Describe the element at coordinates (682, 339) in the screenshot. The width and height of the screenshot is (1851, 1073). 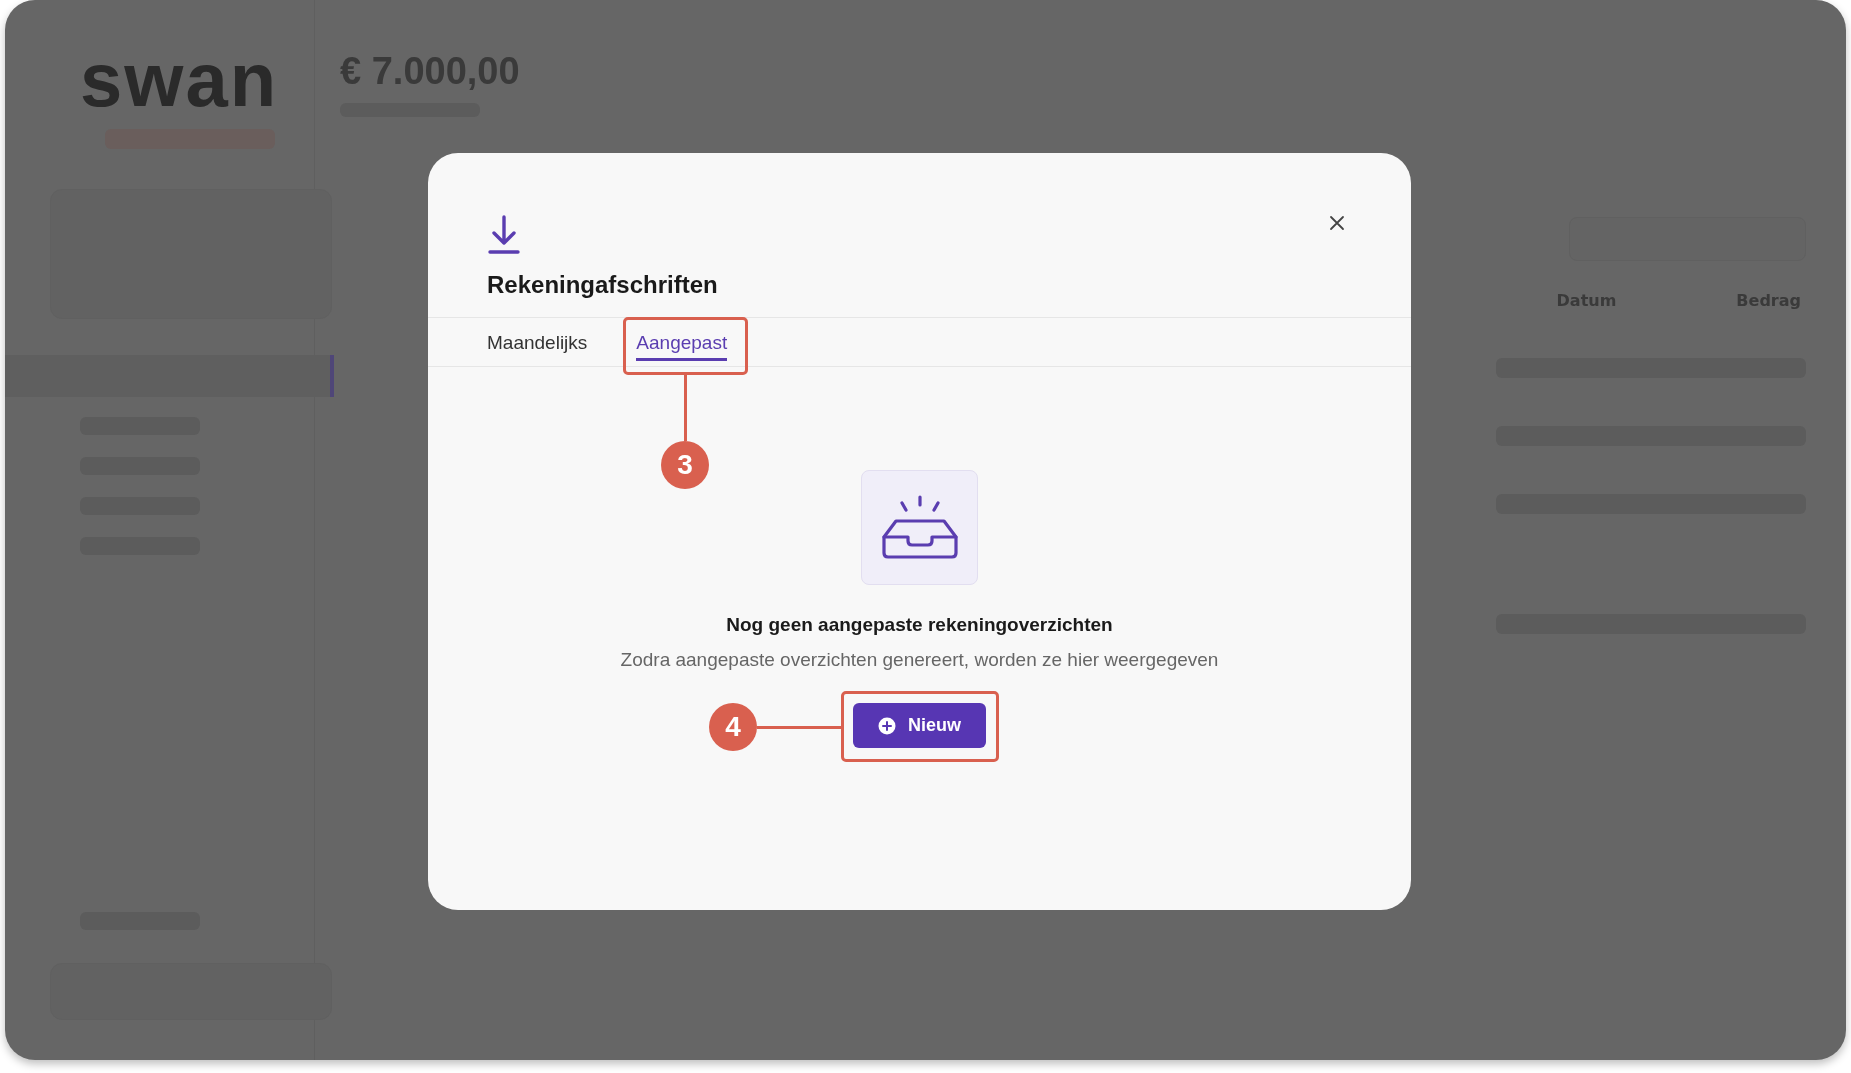
I see `tab: Aangepast` at that location.